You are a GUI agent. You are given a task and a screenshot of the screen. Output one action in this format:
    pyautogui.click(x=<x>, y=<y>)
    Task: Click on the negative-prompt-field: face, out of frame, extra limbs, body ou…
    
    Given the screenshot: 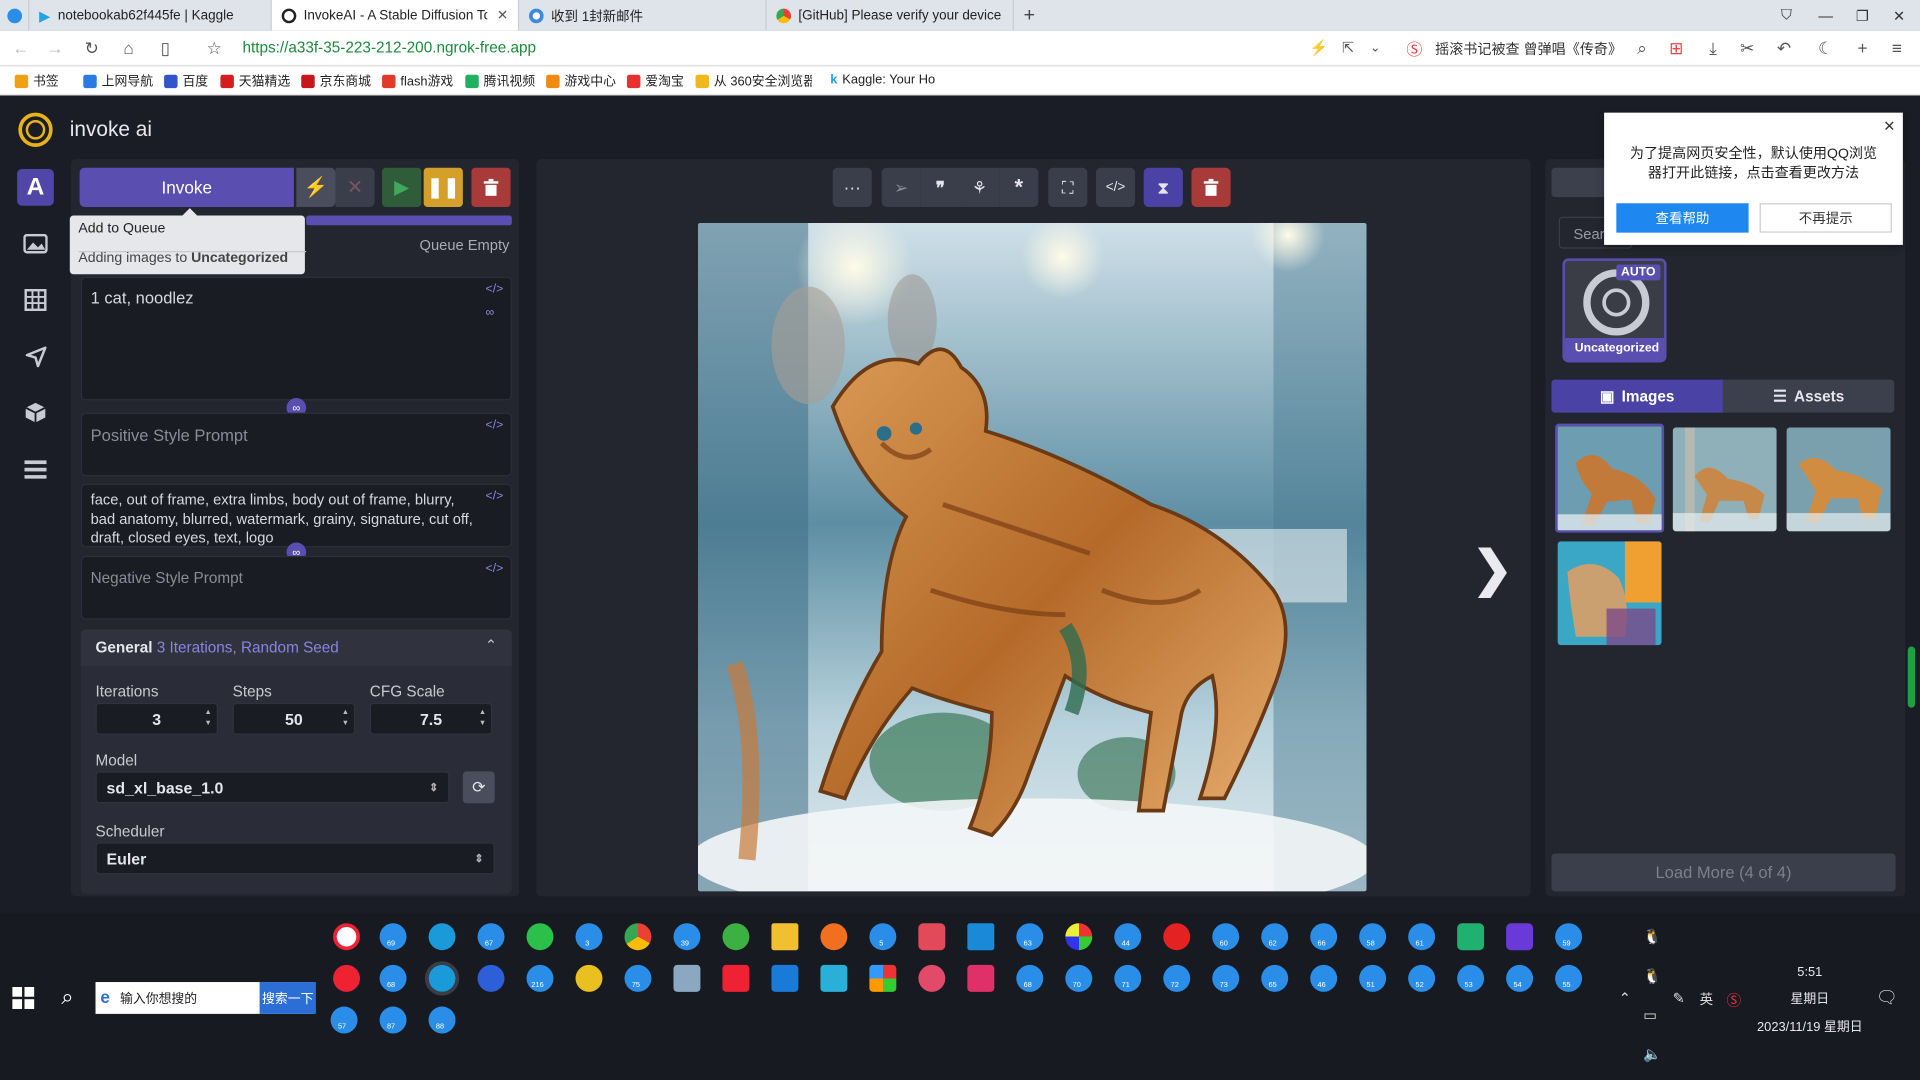 What is the action you would take?
    pyautogui.click(x=296, y=515)
    